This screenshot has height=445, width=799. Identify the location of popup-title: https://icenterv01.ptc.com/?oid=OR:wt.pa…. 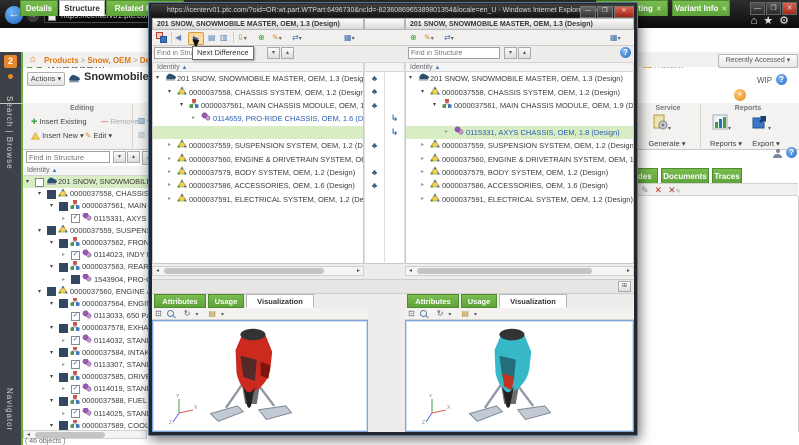
(393, 10).